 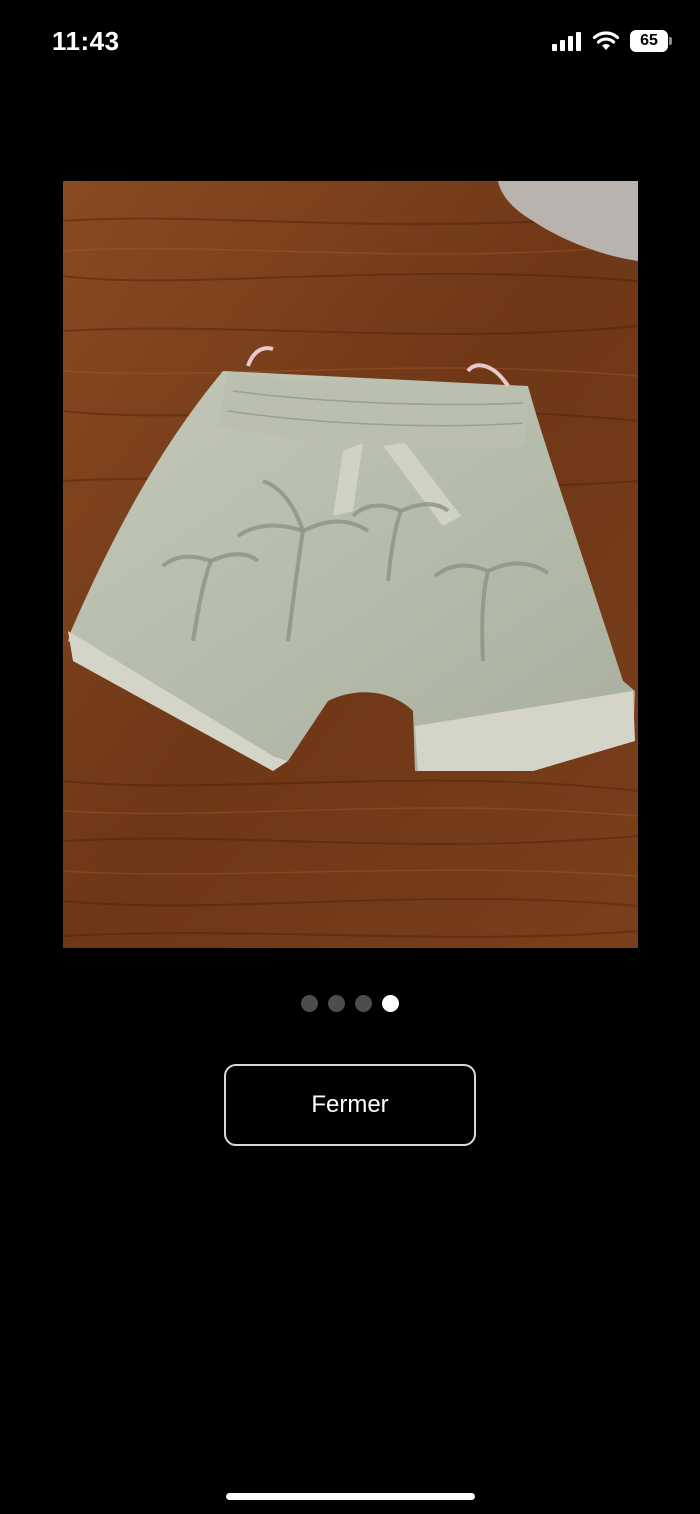 What do you see at coordinates (670, 41) in the screenshot?
I see `battery-tip` at bounding box center [670, 41].